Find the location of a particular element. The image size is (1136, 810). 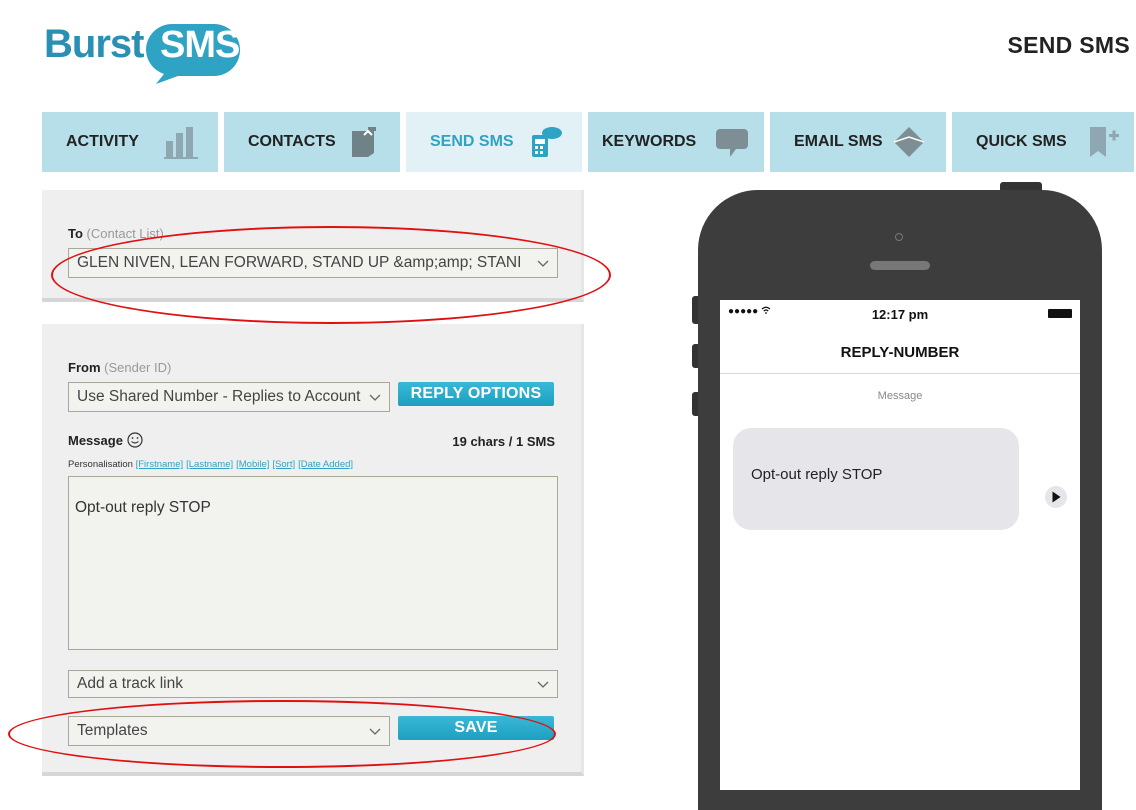

tab-keywords: KEYWORDS is located at coordinates (676, 142).